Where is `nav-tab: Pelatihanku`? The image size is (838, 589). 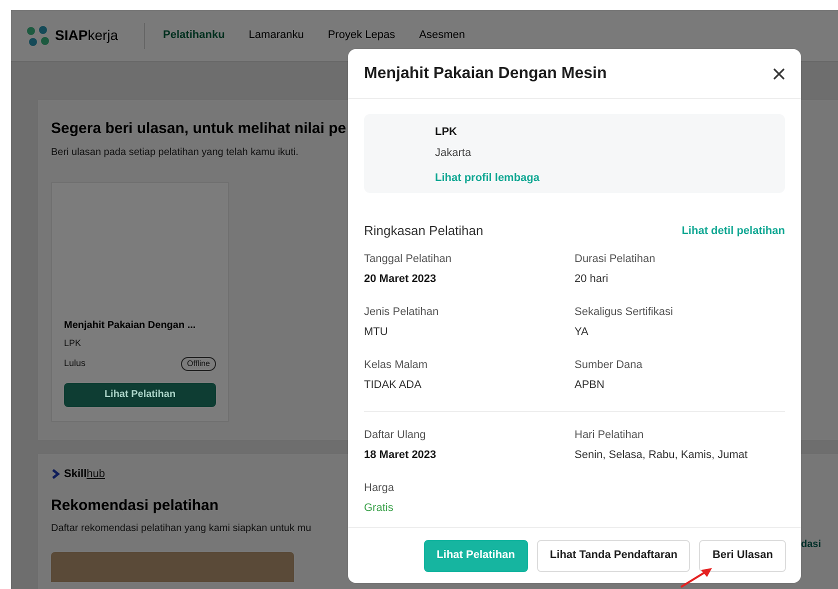 nav-tab: Pelatihanku is located at coordinates (194, 35).